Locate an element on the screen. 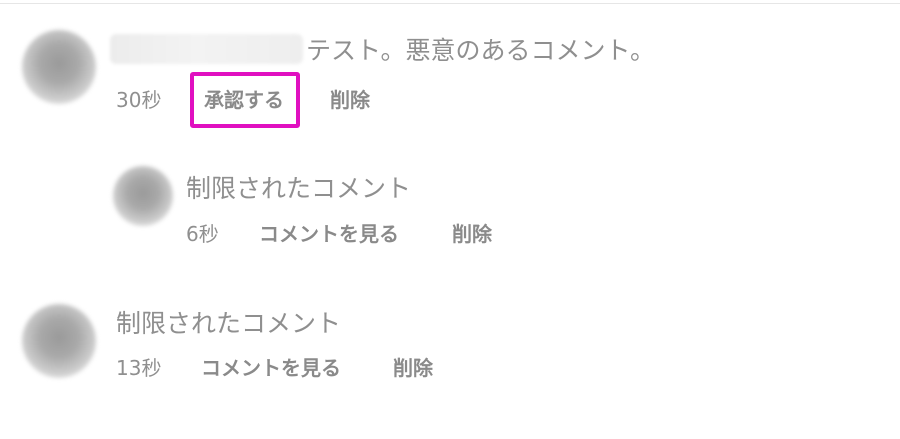  username-blurred is located at coordinates (206, 49).